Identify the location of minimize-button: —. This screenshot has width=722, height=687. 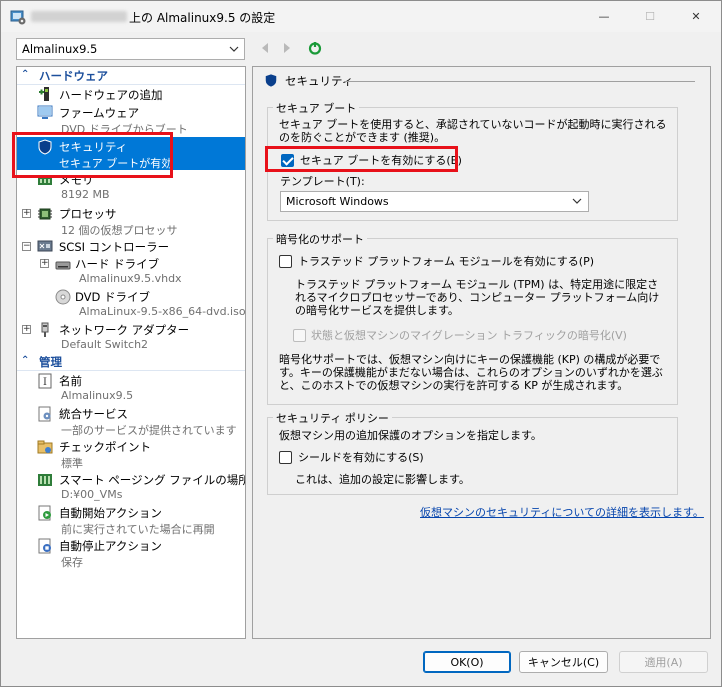
(604, 16).